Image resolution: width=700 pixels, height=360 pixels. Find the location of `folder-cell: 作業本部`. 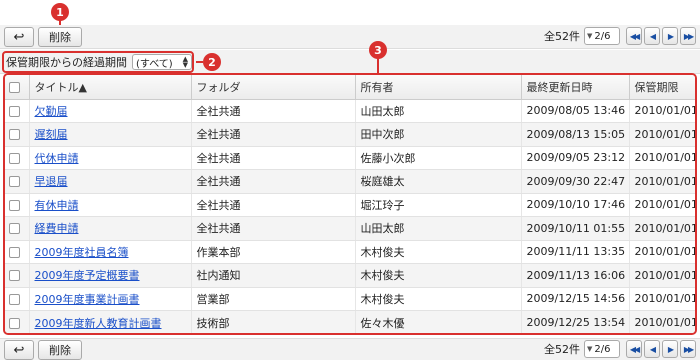

folder-cell: 作業本部 is located at coordinates (273, 252).